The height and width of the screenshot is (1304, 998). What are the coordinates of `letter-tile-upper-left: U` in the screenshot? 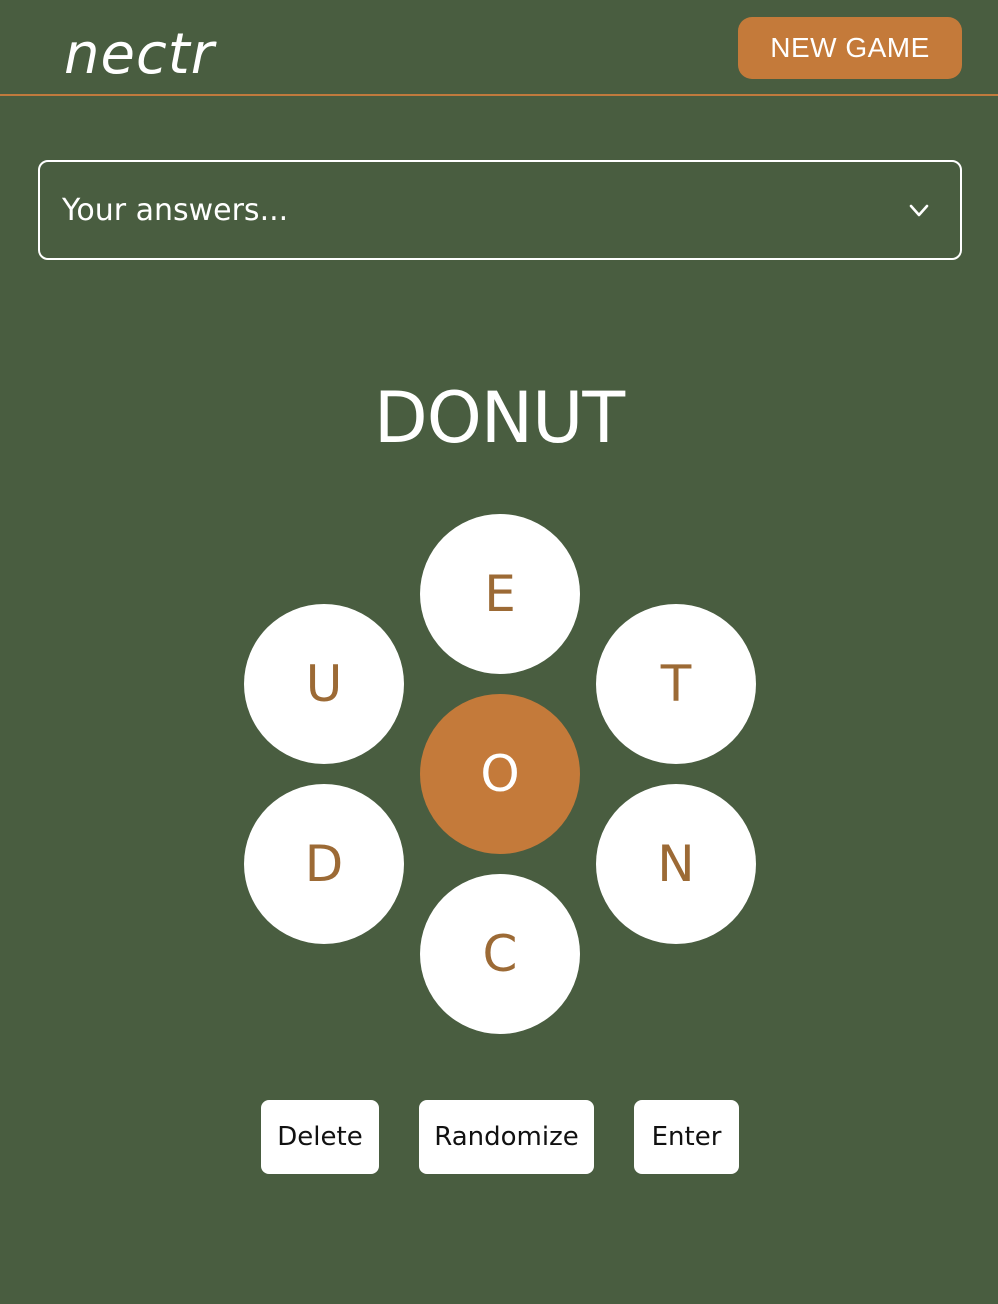 It's located at (324, 684).